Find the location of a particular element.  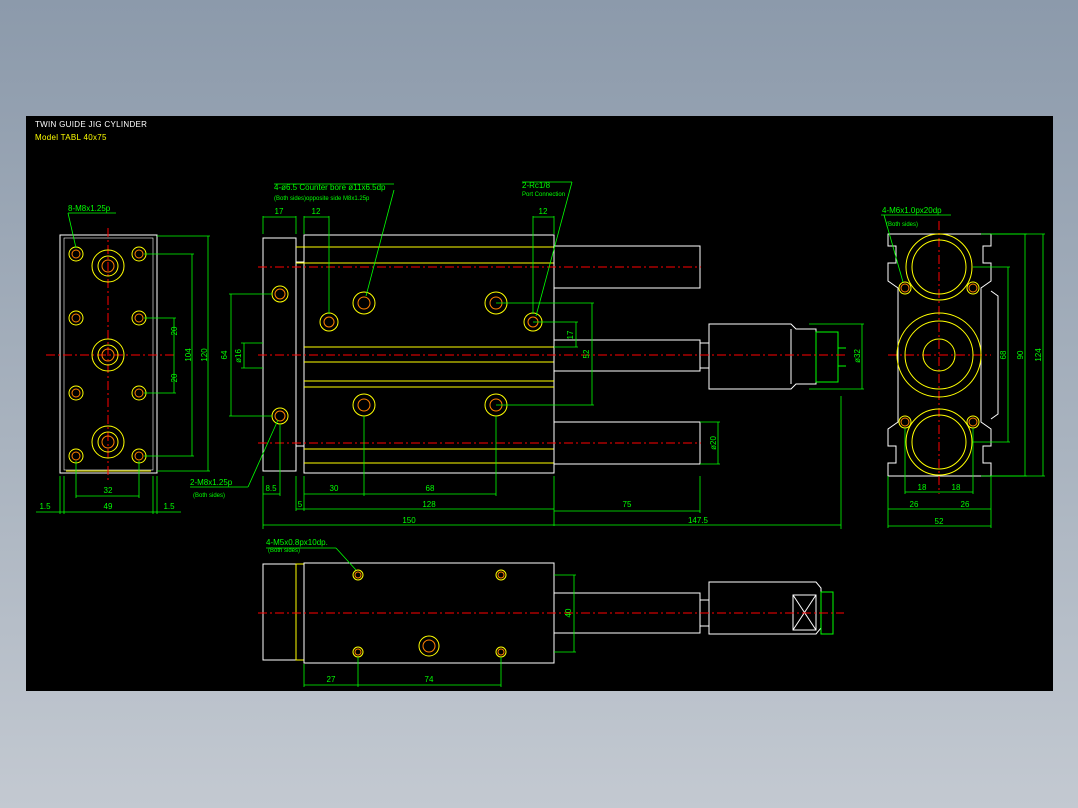

left-tapped-callout: 8-M8x1.25p is located at coordinates (89, 208).